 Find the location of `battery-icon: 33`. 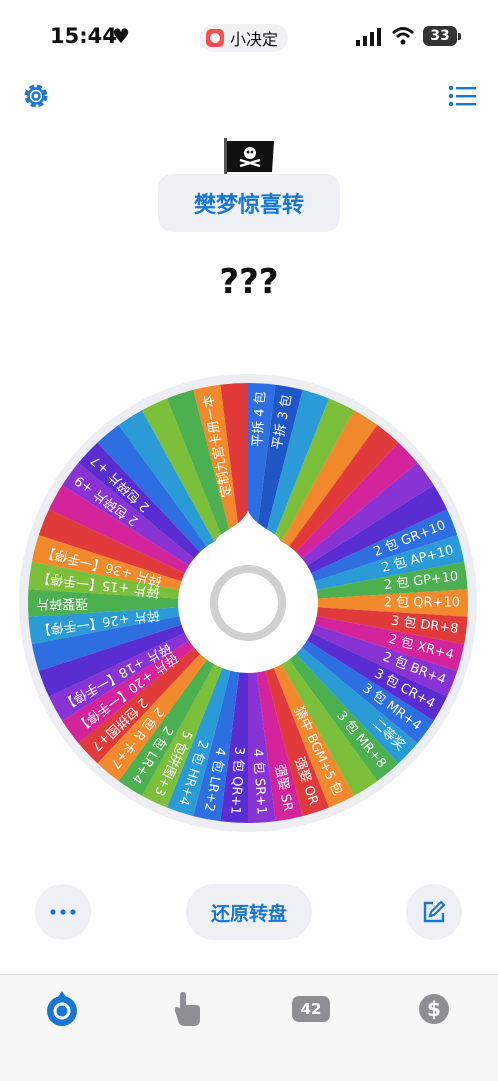

battery-icon: 33 is located at coordinates (442, 36).